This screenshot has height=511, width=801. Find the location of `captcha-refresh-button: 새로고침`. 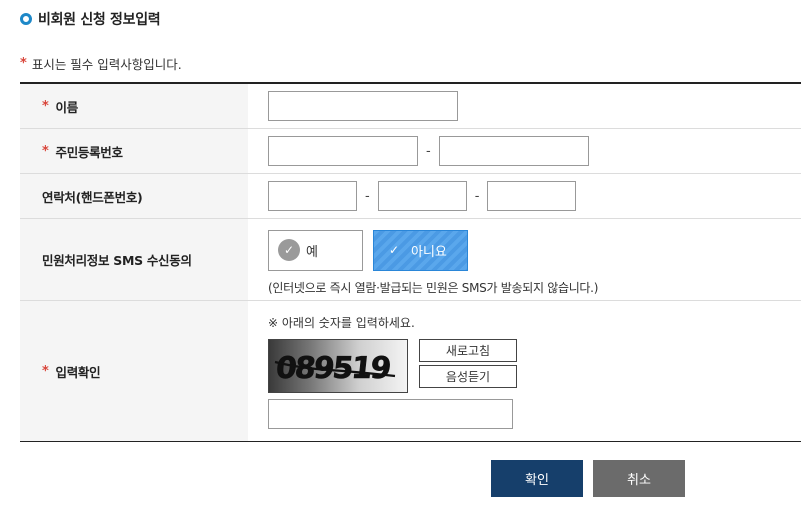

captcha-refresh-button: 새로고침 is located at coordinates (468, 350).